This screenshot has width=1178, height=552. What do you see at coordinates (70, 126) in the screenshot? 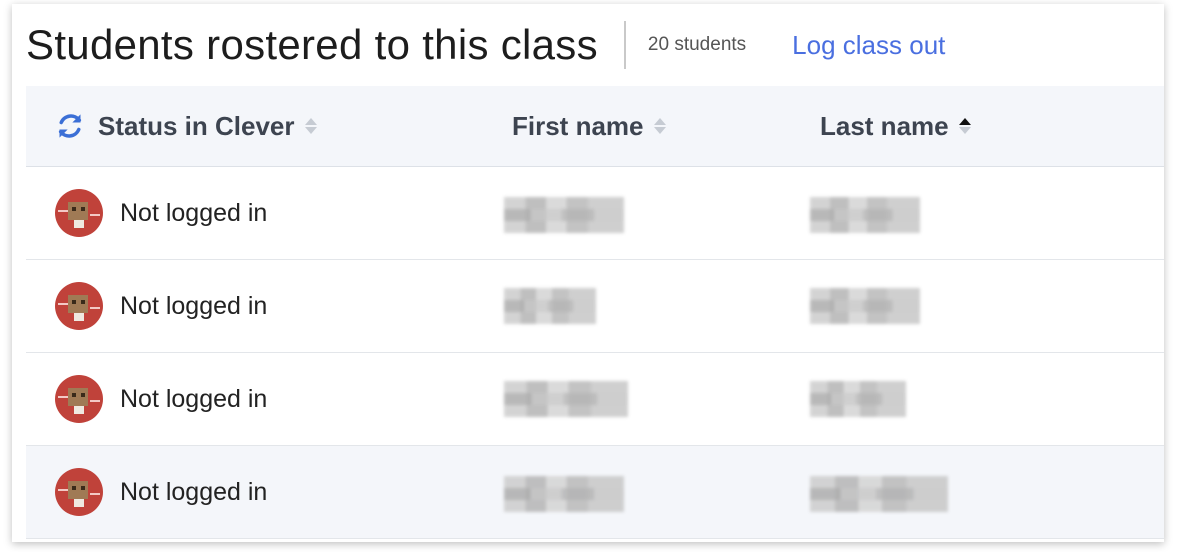
I see `refresh-icon` at bounding box center [70, 126].